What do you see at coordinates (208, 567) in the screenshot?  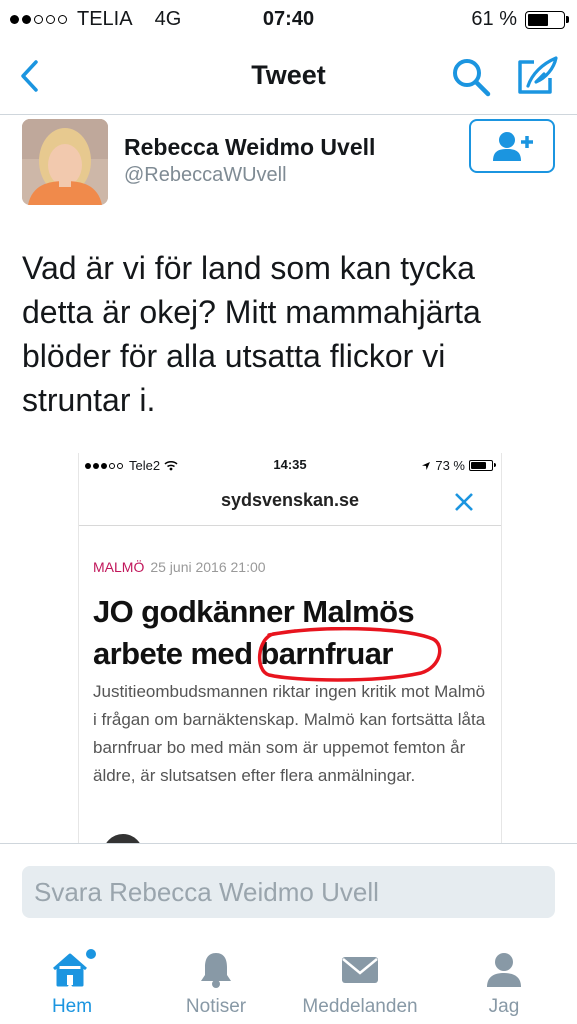 I see `article-date: 25 juni 2016 21:00` at bounding box center [208, 567].